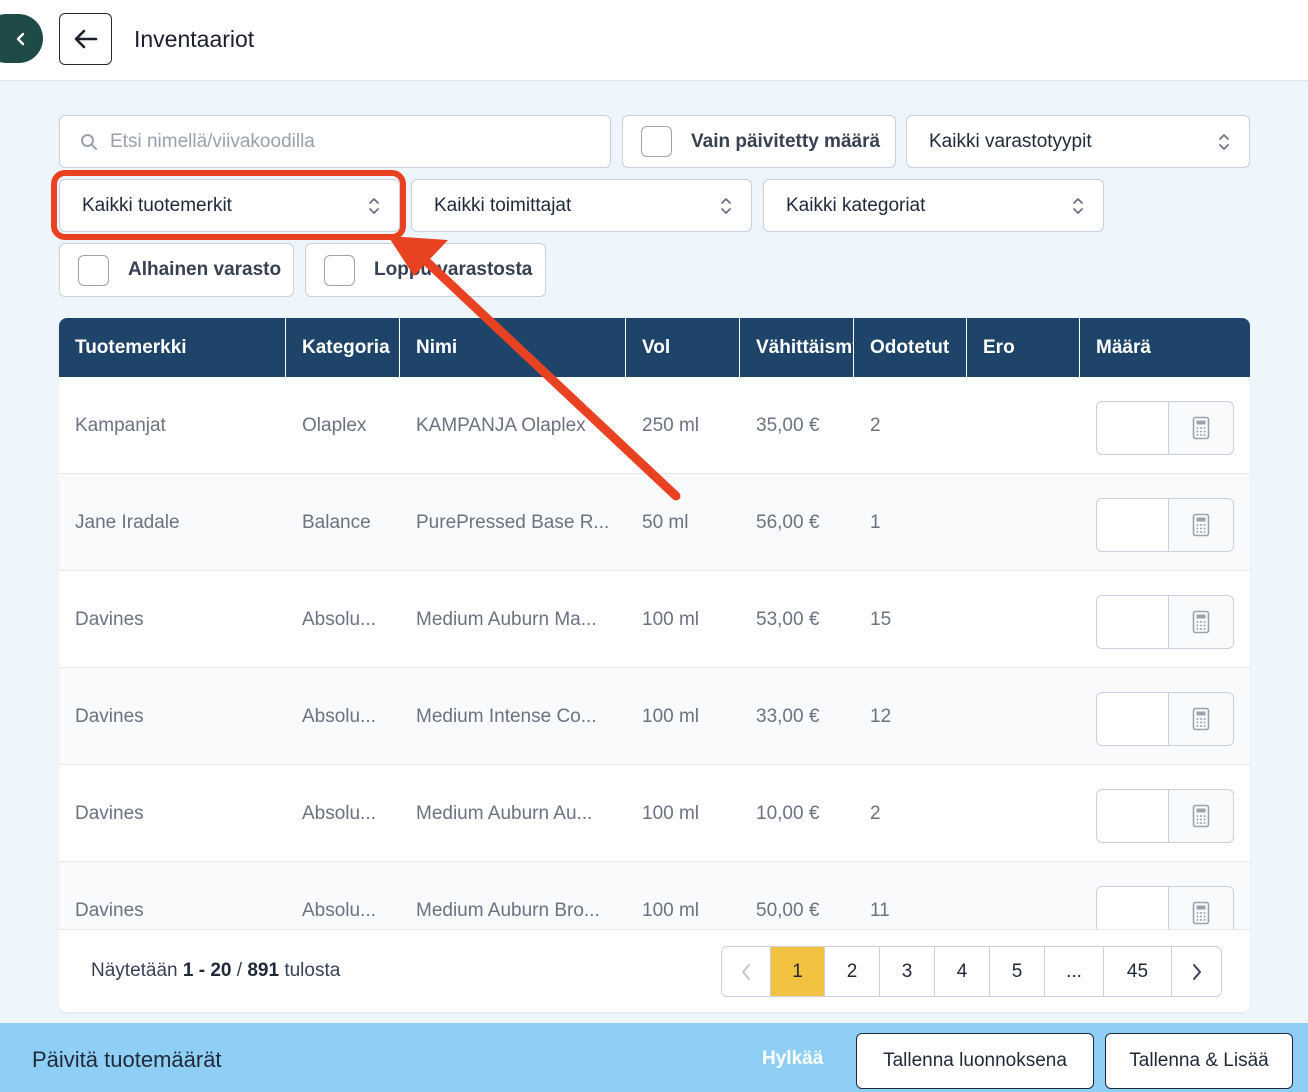  What do you see at coordinates (581, 205) in the screenshot?
I see `supplier-select: Kaikki toimittajat` at bounding box center [581, 205].